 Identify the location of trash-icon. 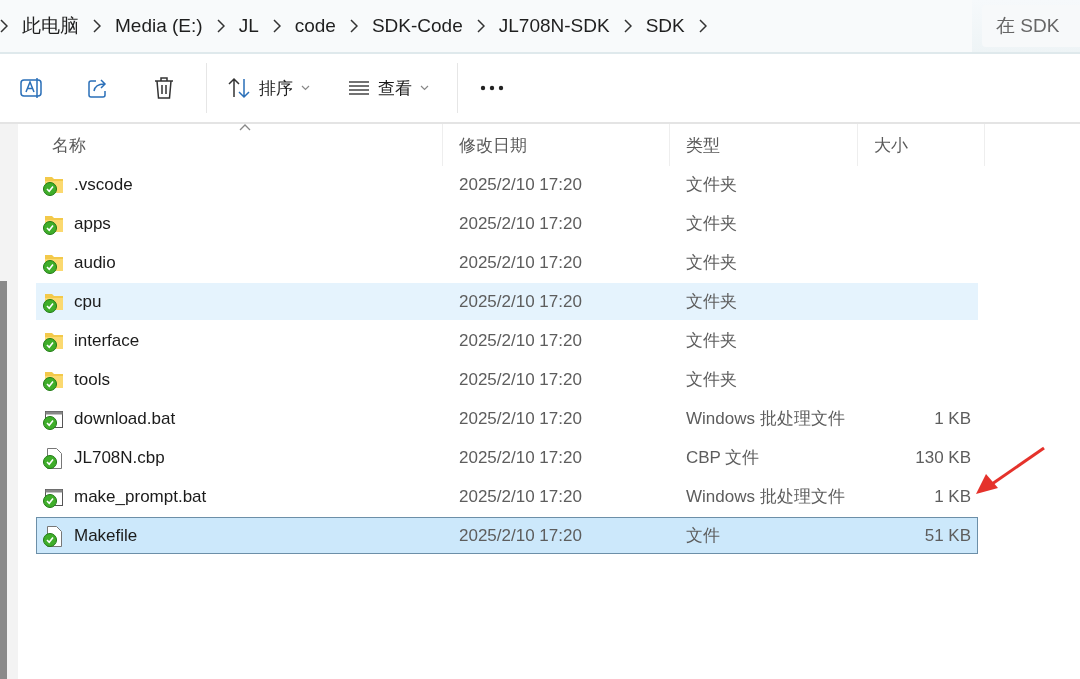
(164, 88).